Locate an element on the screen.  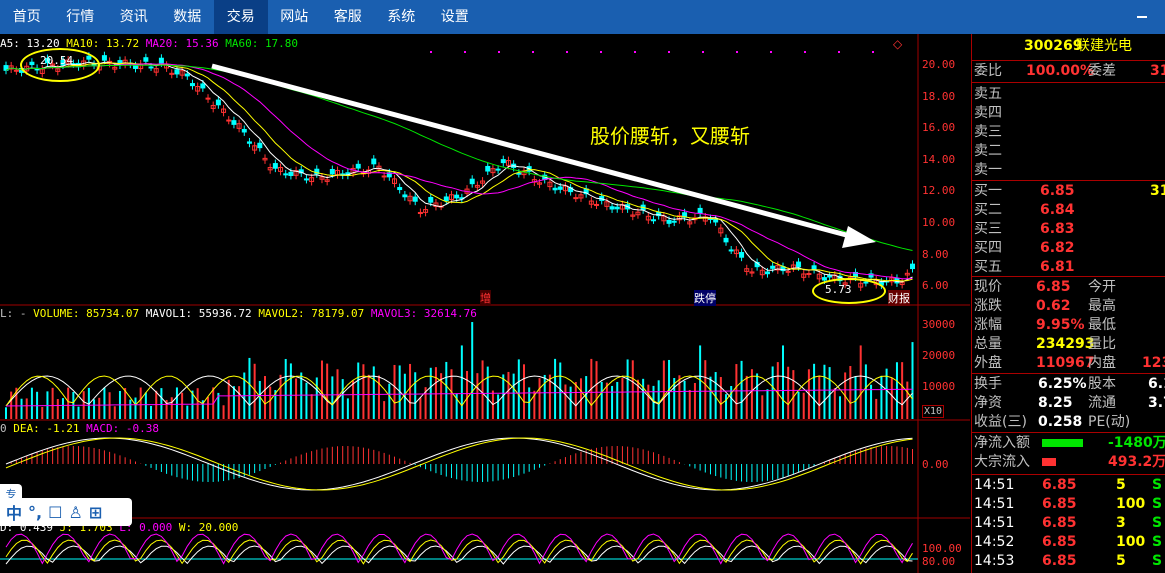
limit-down-marker: 跌停 is located at coordinates (705, 298).